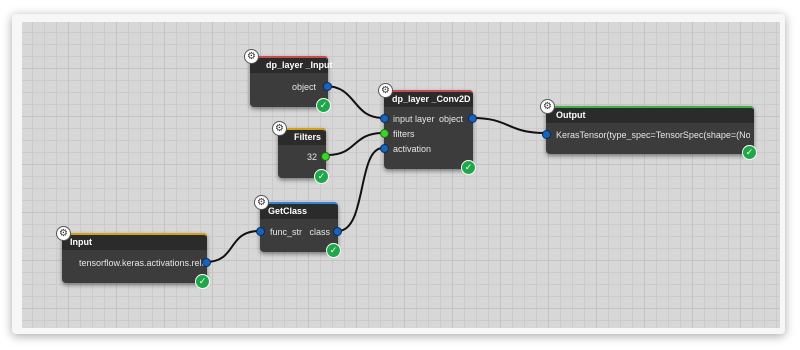  I want to click on node-dp-layer-input: dp_layer _Input ⚙ object ✓, so click(288, 81).